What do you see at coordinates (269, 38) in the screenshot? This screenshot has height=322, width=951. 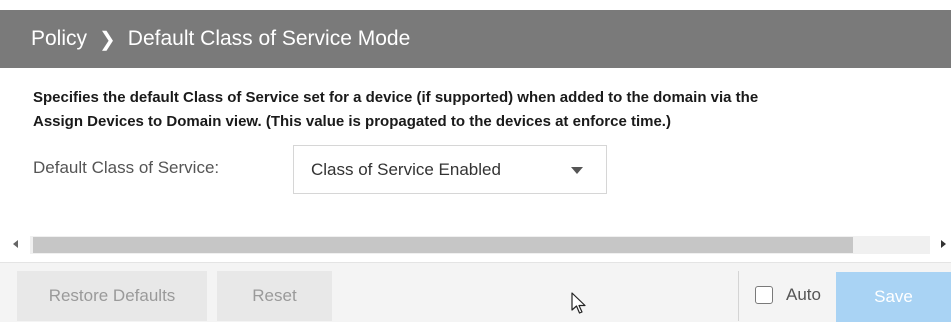 I see `page-title: Default Class of Service Mode` at bounding box center [269, 38].